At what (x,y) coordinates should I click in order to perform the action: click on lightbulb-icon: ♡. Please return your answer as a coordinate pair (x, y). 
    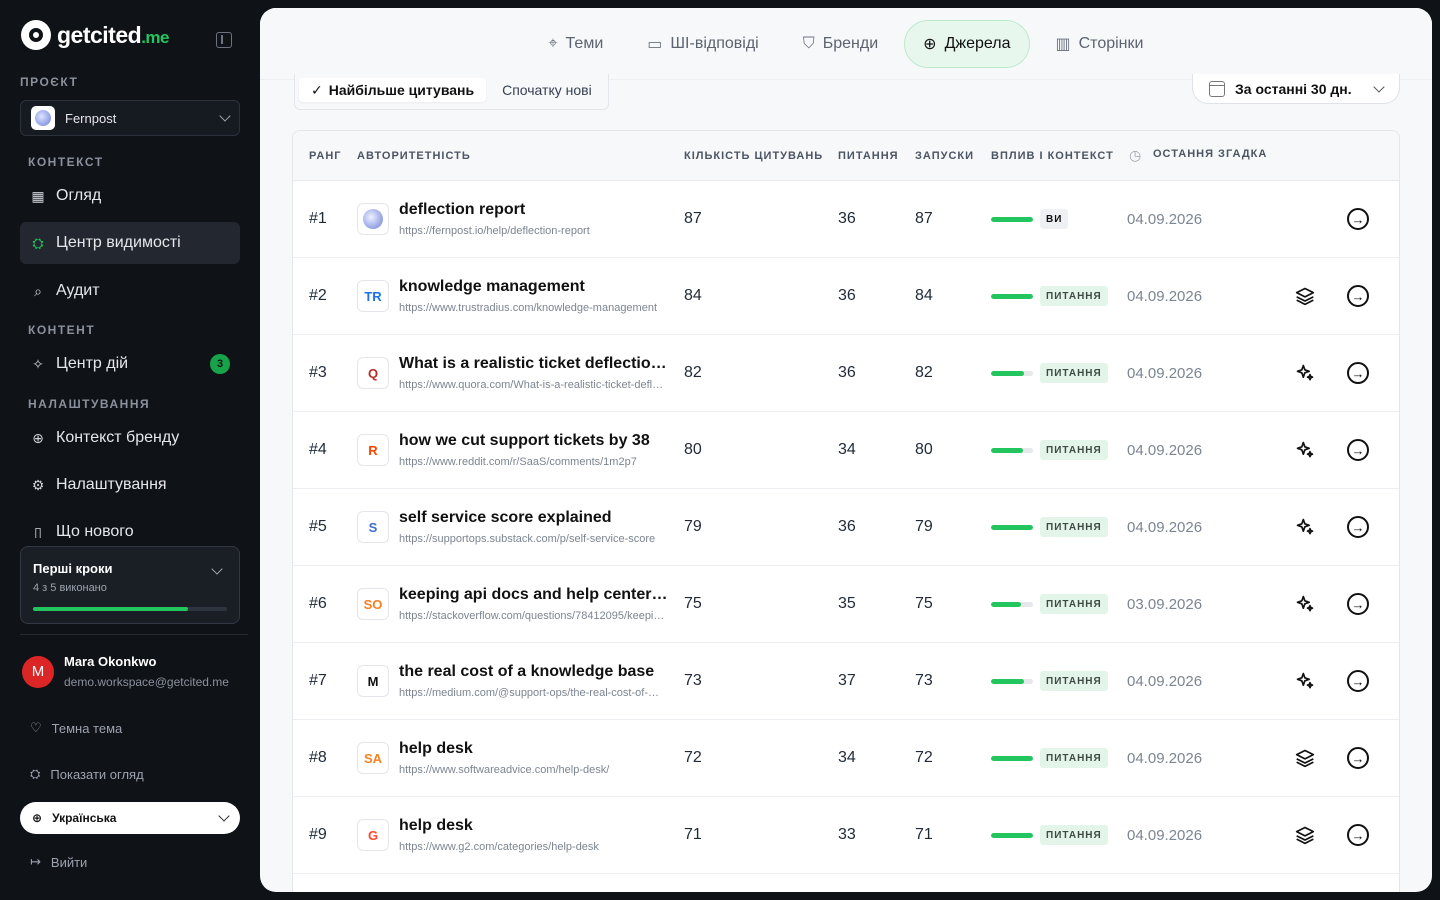
    Looking at the image, I should click on (36, 727).